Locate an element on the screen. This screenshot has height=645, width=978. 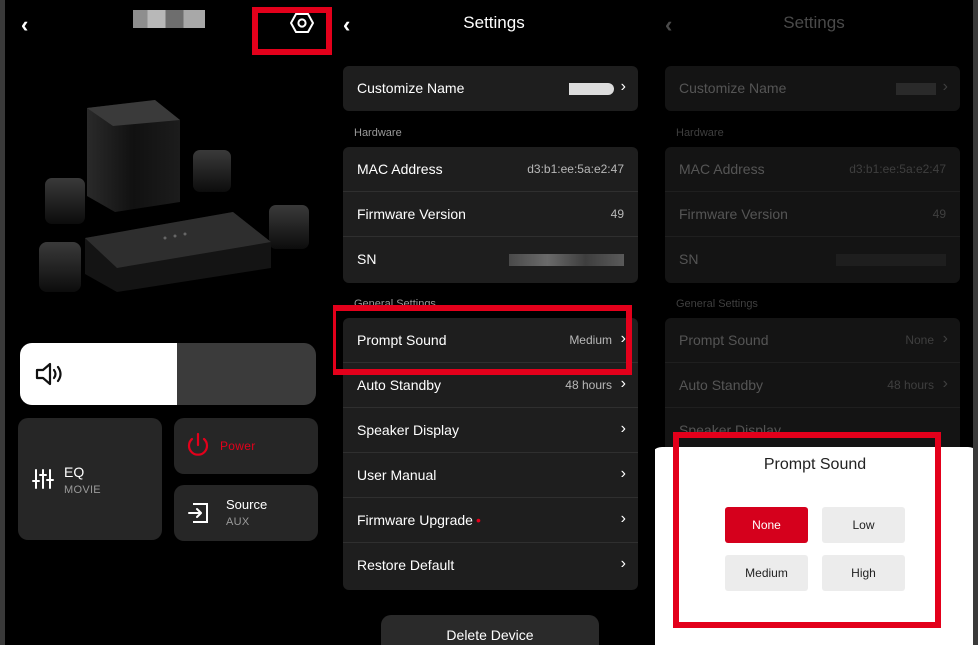
power-icon is located at coordinates (198, 444).